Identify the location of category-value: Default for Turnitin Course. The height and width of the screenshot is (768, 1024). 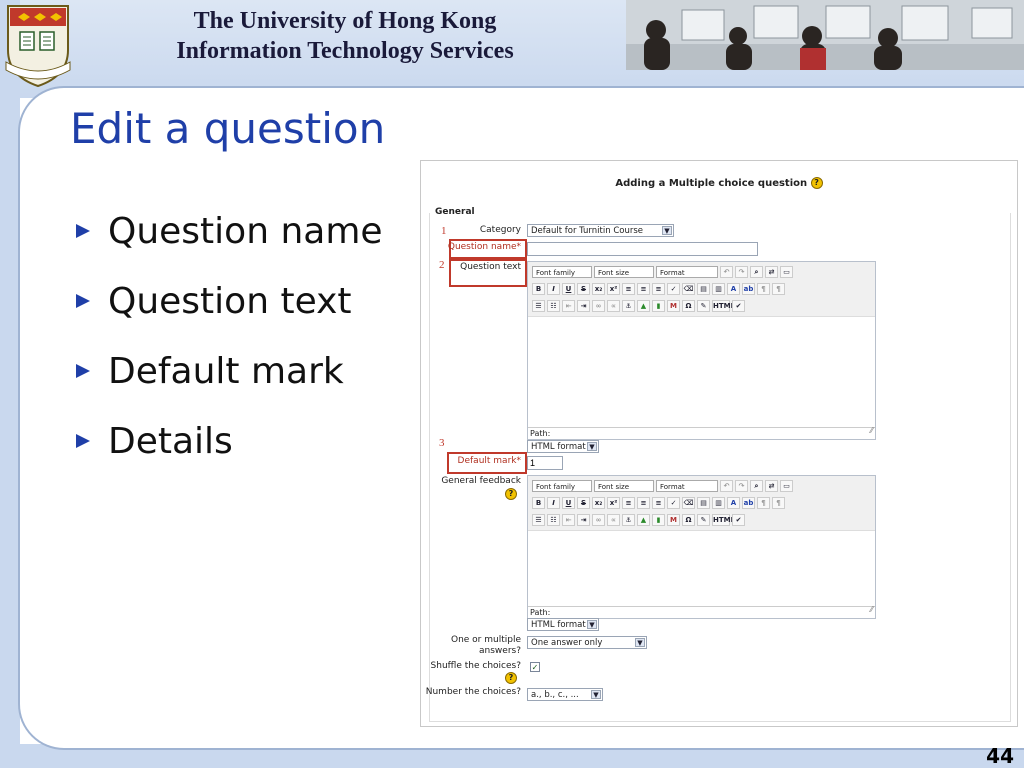
(587, 231).